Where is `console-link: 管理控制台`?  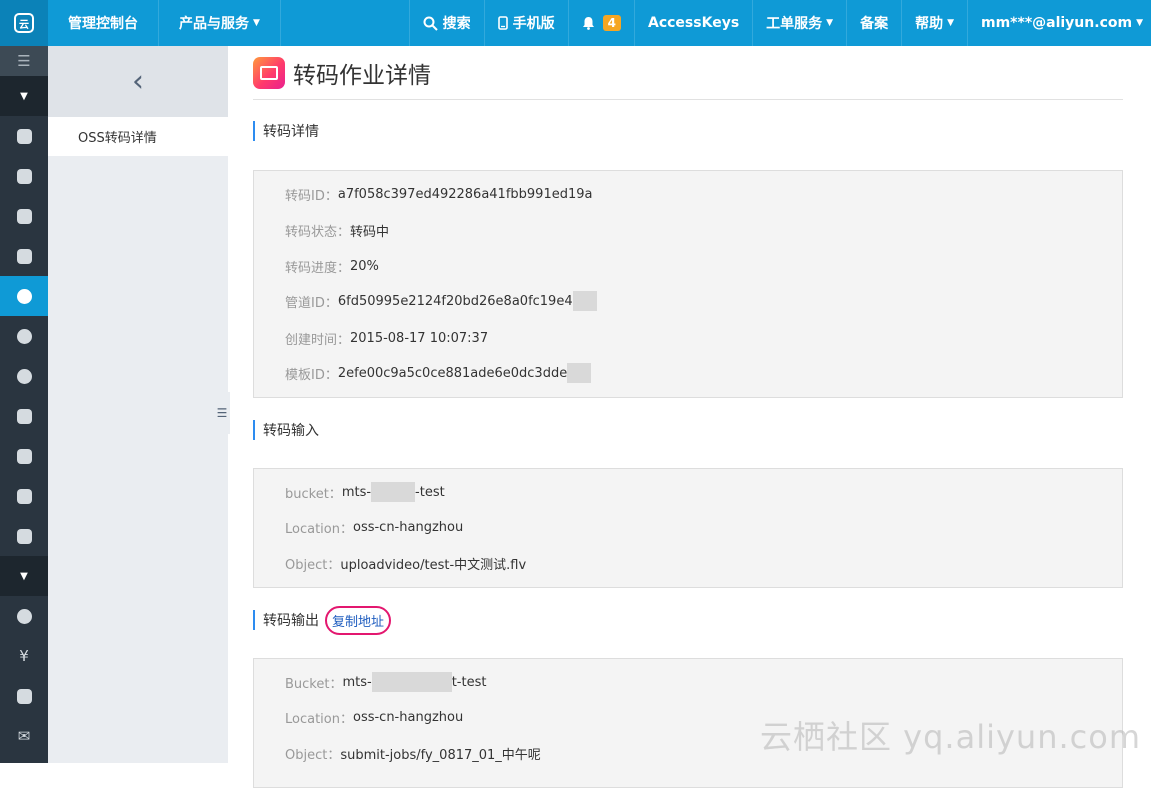 console-link: 管理控制台 is located at coordinates (103, 23).